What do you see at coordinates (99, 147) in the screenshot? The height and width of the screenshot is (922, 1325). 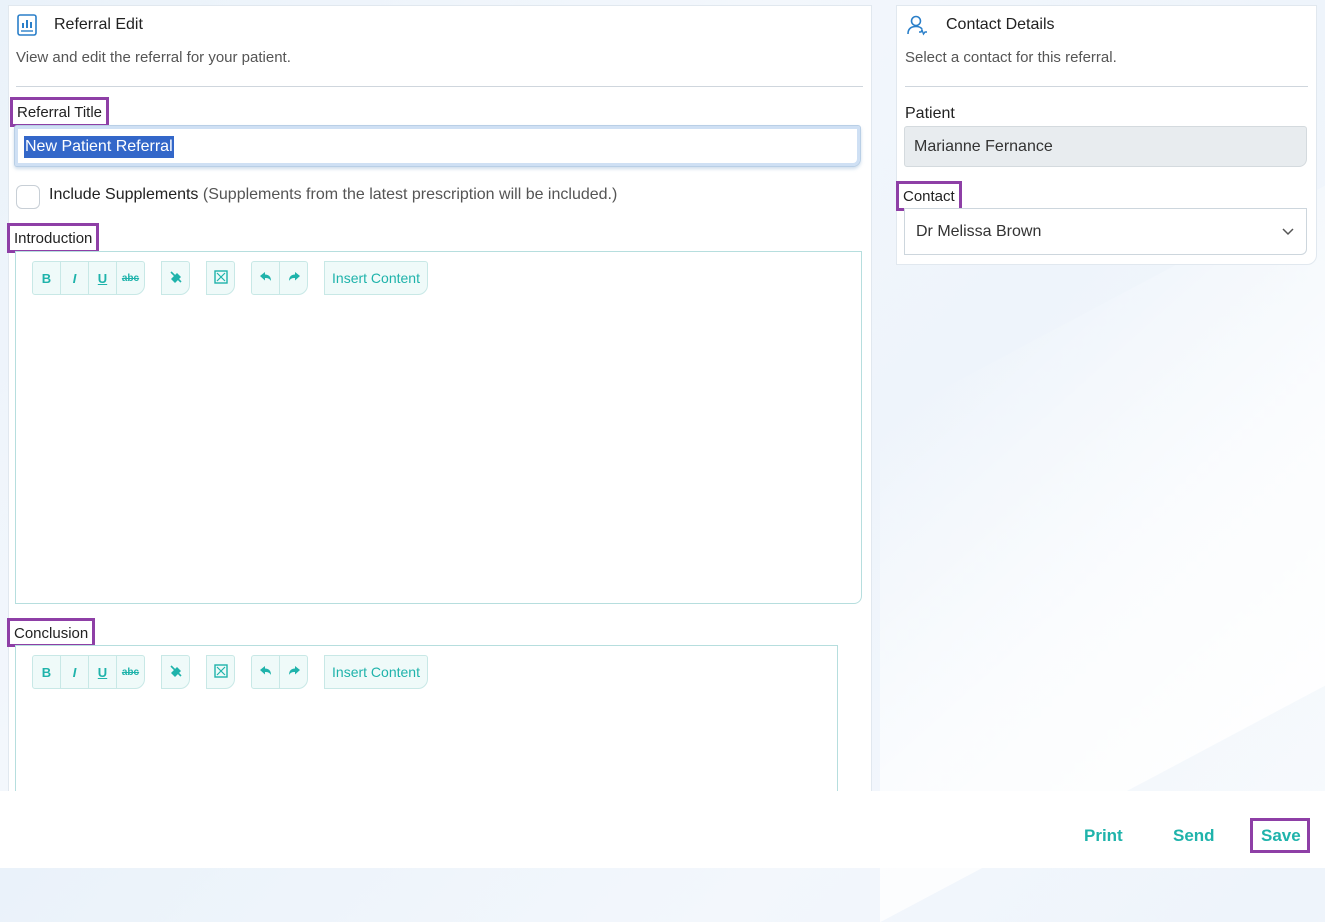 I see `referral-title-value: New Patient Referral` at bounding box center [99, 147].